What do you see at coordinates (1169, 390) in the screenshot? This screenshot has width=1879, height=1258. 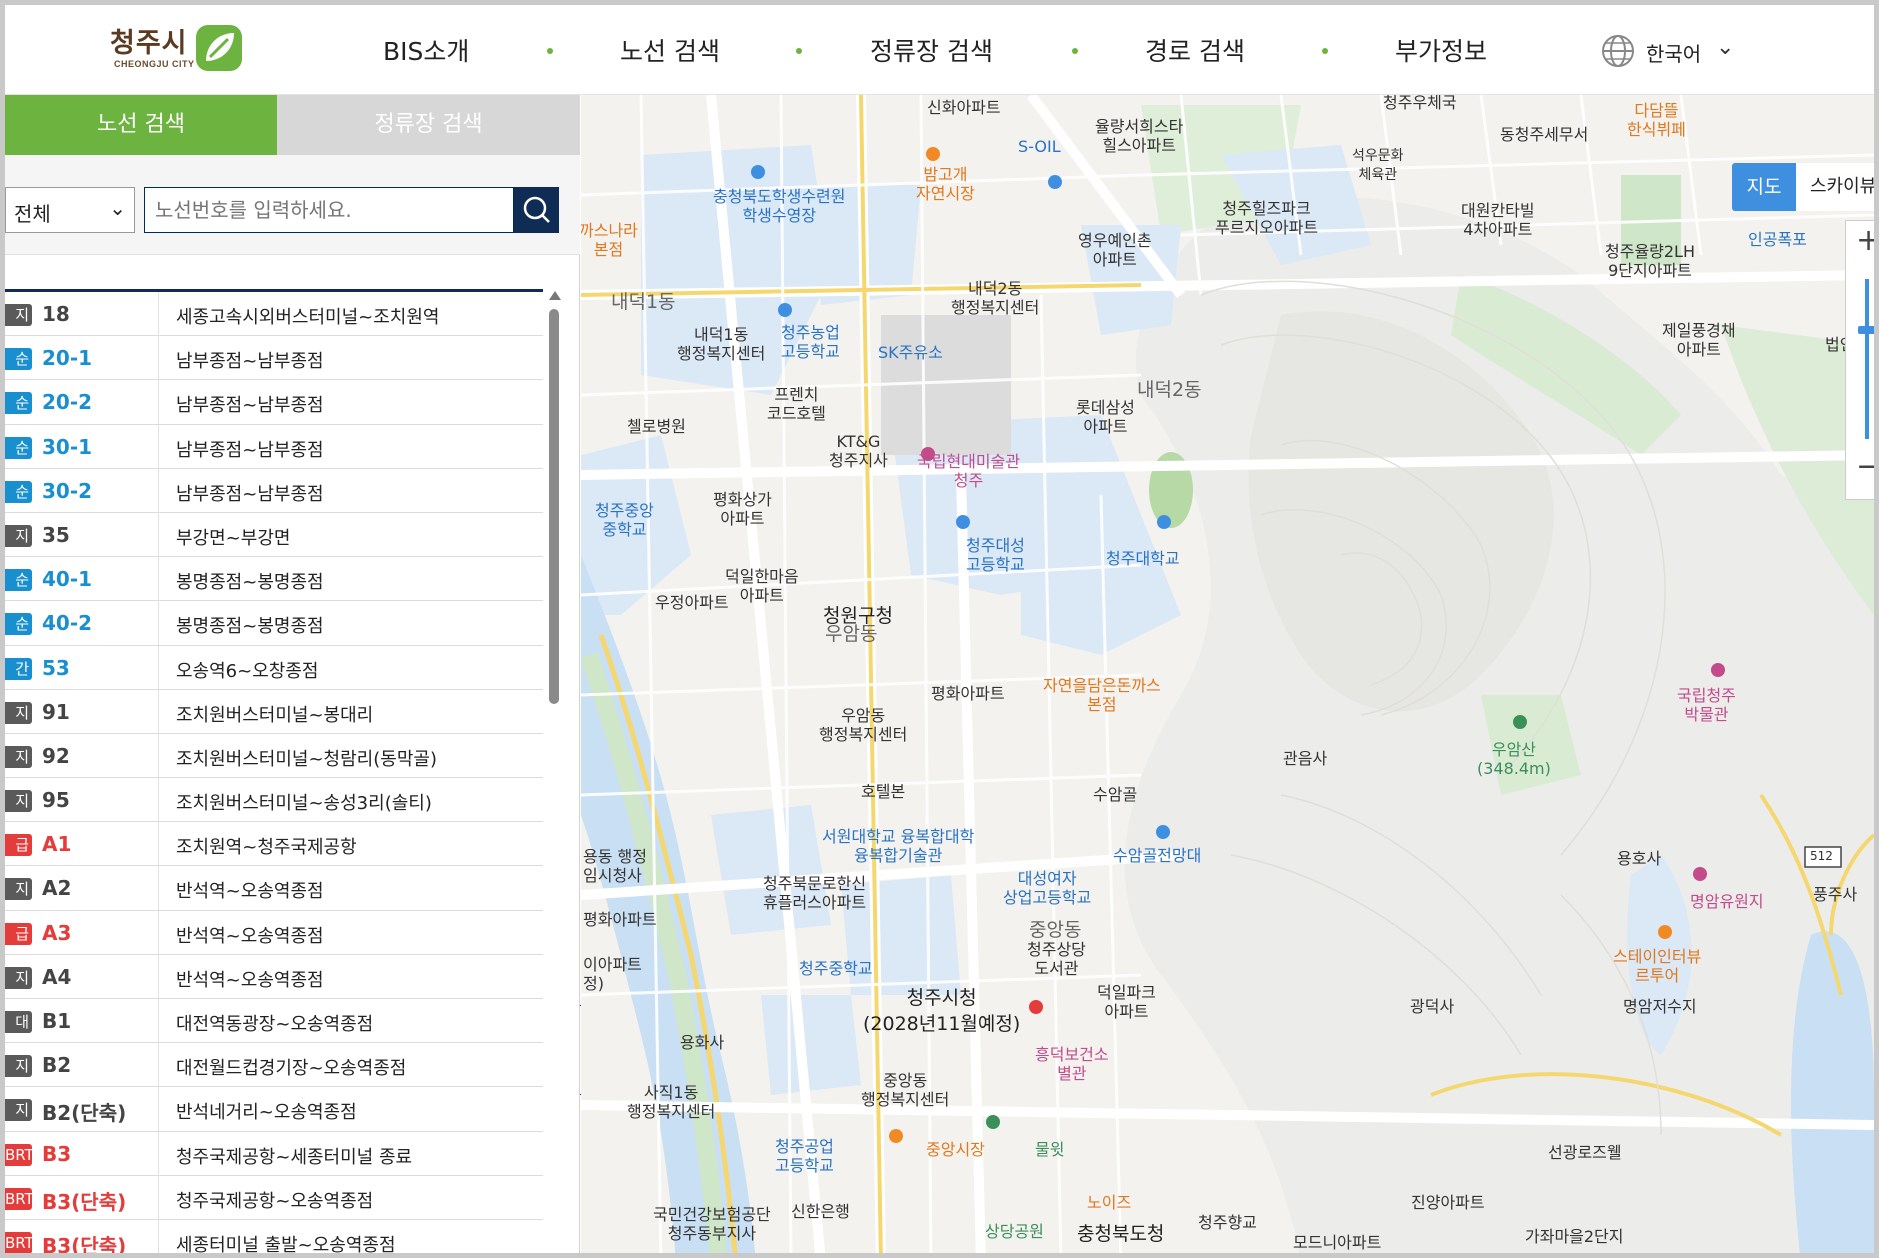 I see `map-label: 내덕2동` at bounding box center [1169, 390].